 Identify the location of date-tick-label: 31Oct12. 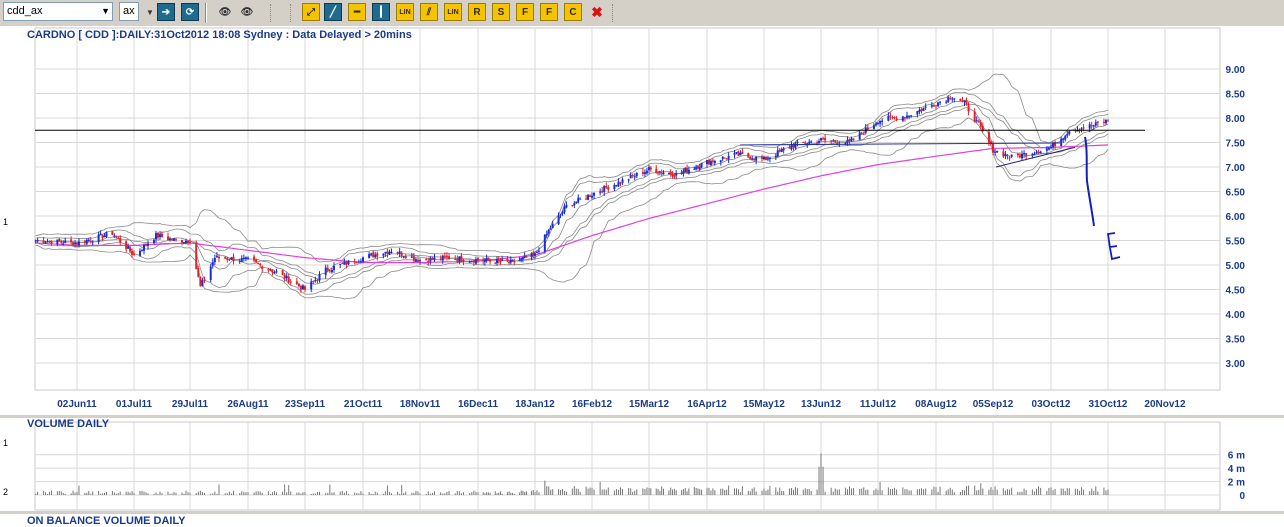
(1108, 404).